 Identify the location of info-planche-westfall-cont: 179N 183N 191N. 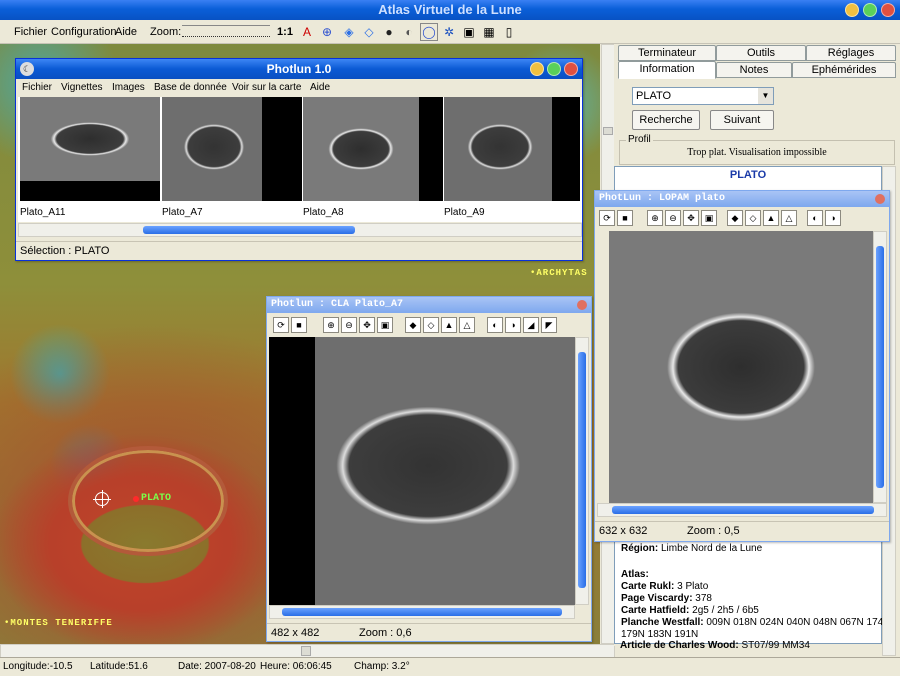
(660, 634).